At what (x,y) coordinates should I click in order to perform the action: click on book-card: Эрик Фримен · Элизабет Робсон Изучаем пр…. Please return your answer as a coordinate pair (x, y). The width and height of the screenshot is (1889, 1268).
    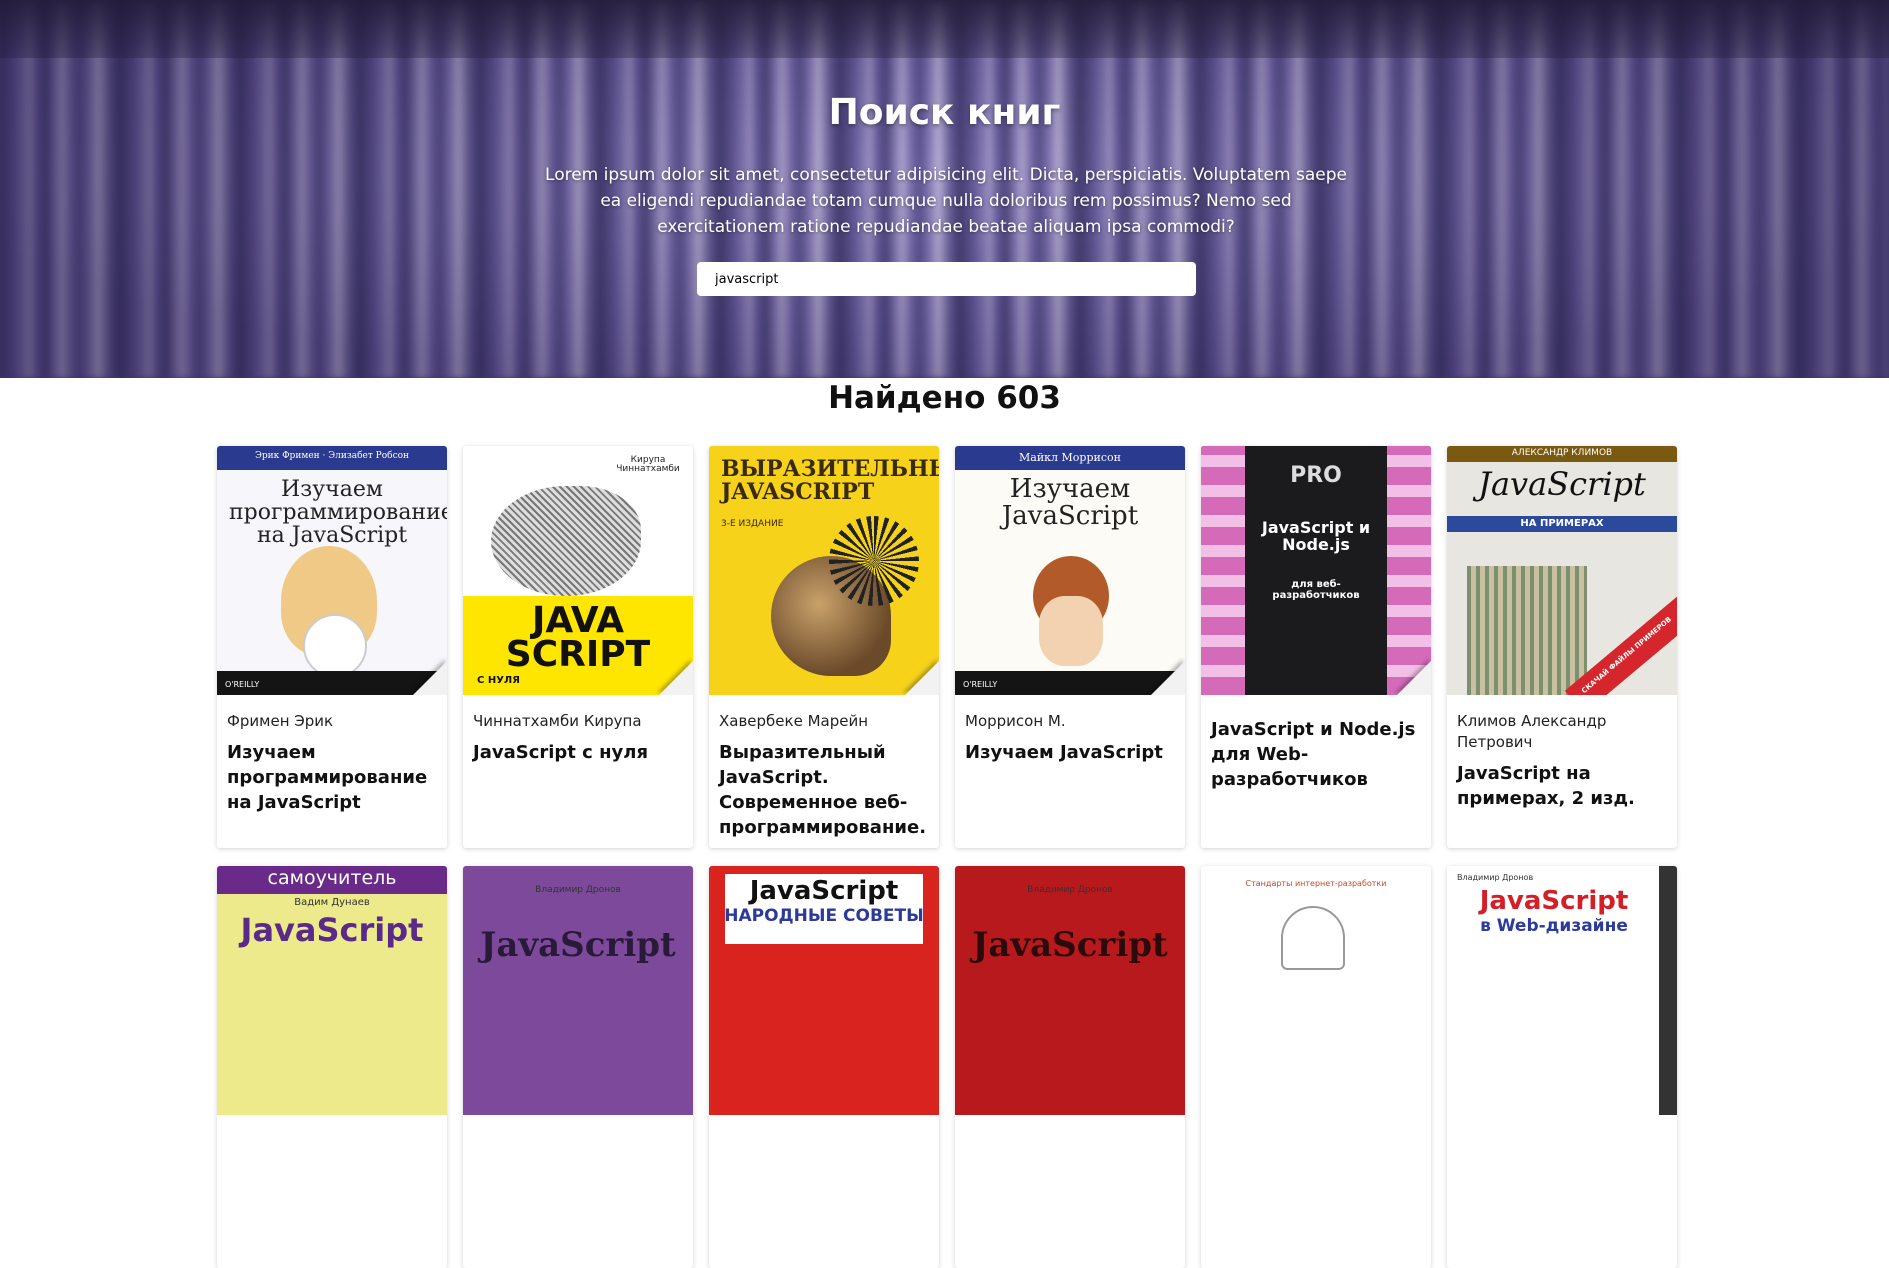
    Looking at the image, I should click on (332, 647).